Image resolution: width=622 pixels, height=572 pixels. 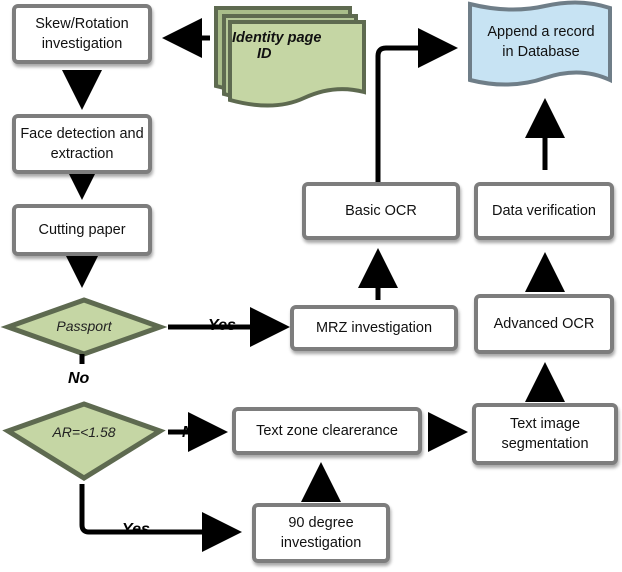 What do you see at coordinates (82, 144) in the screenshot?
I see `face-detection-box: Face detection and extraction` at bounding box center [82, 144].